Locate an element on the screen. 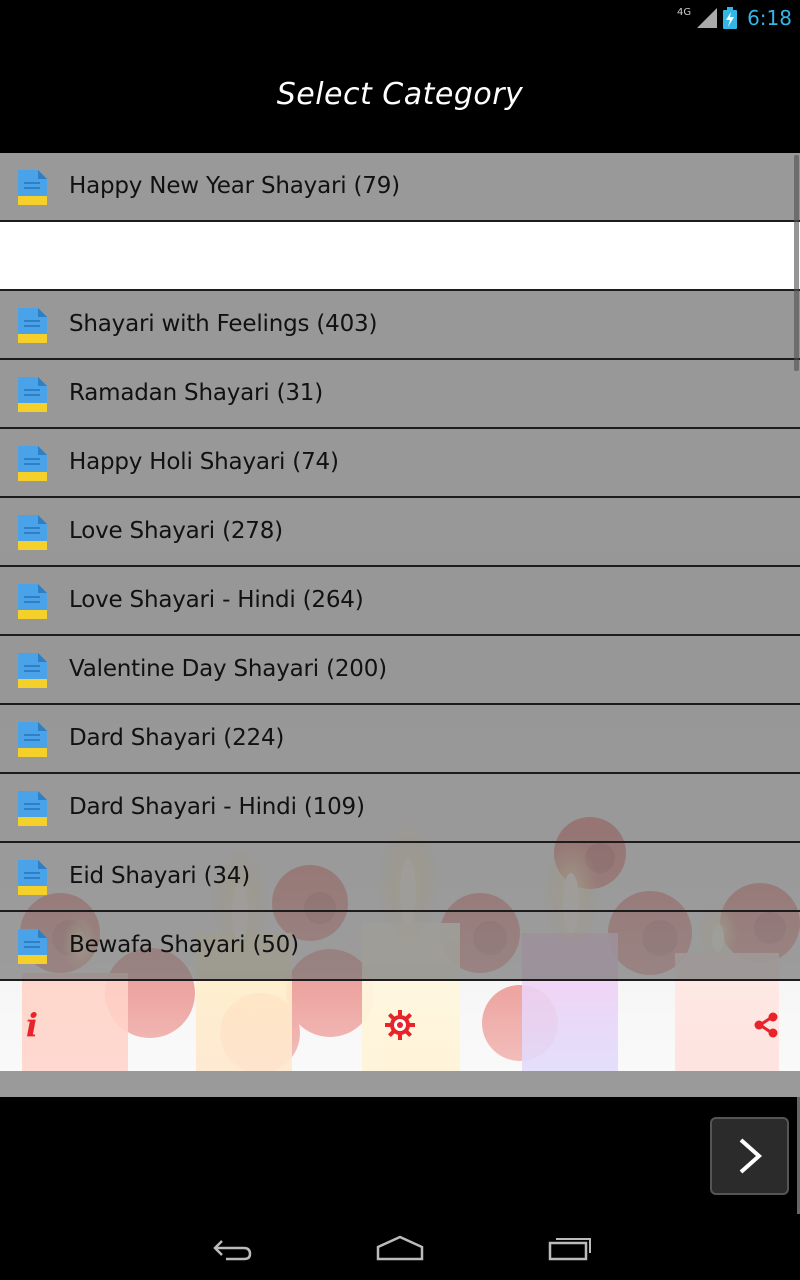 This screenshot has height=1280, width=800. next-button is located at coordinates (749, 1156).